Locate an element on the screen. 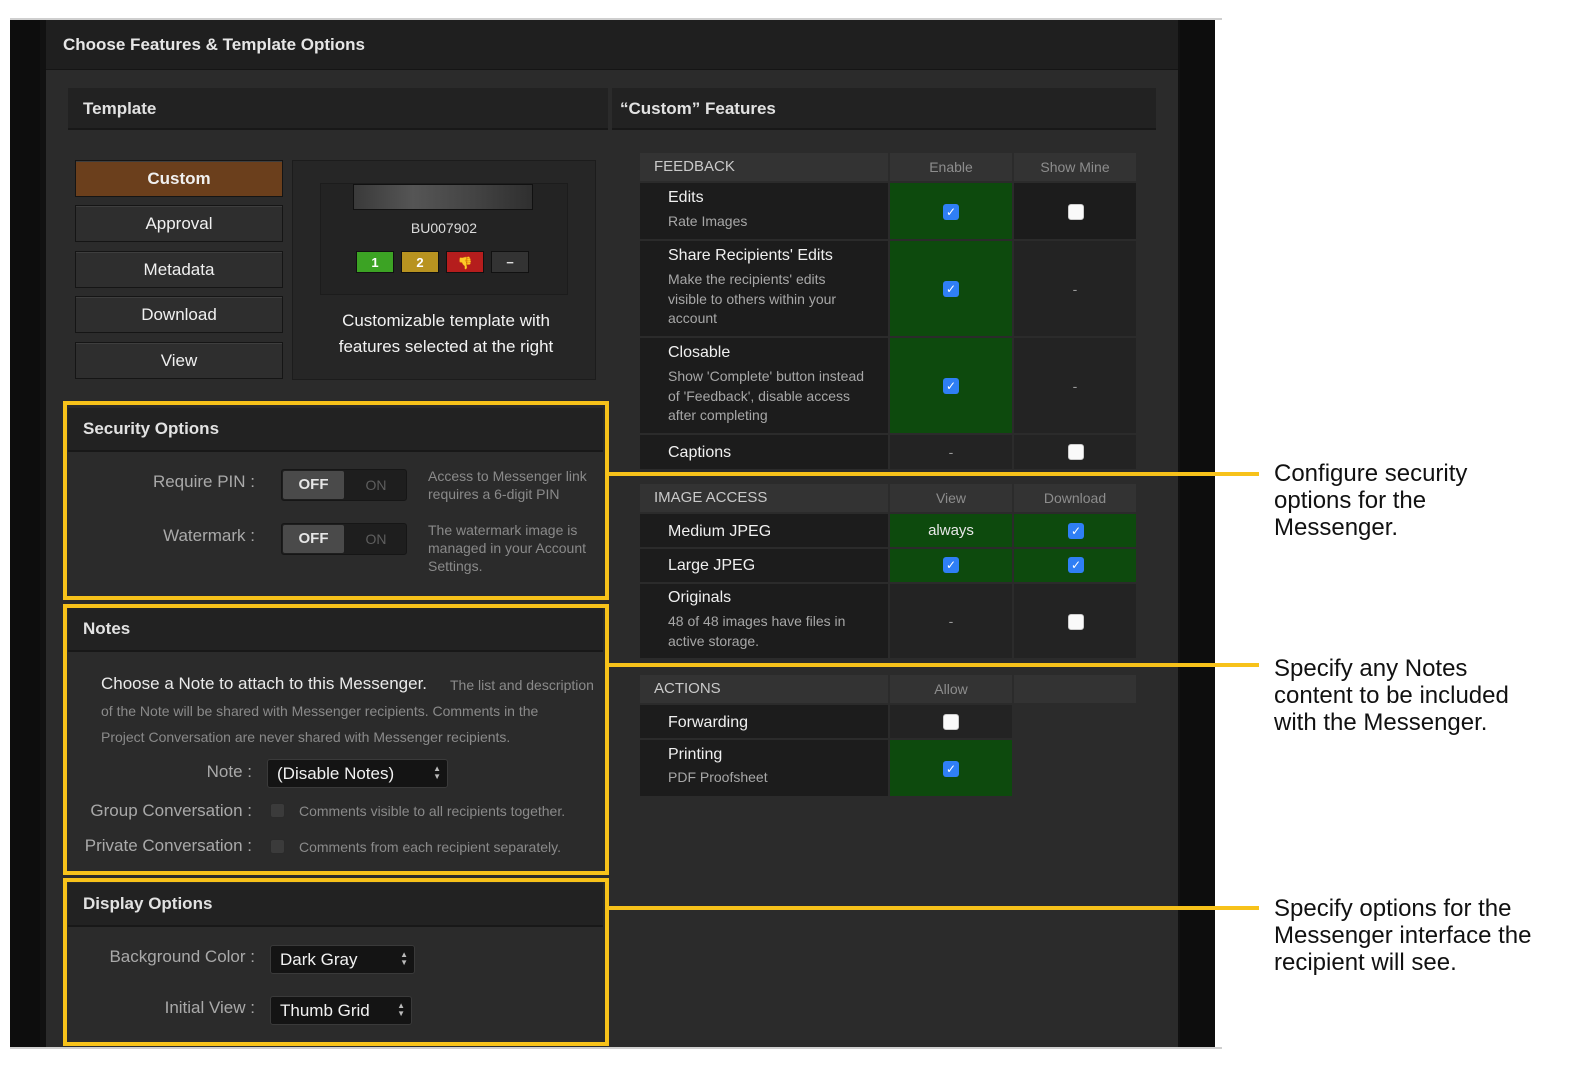  security-highlight-box is located at coordinates (336, 500).